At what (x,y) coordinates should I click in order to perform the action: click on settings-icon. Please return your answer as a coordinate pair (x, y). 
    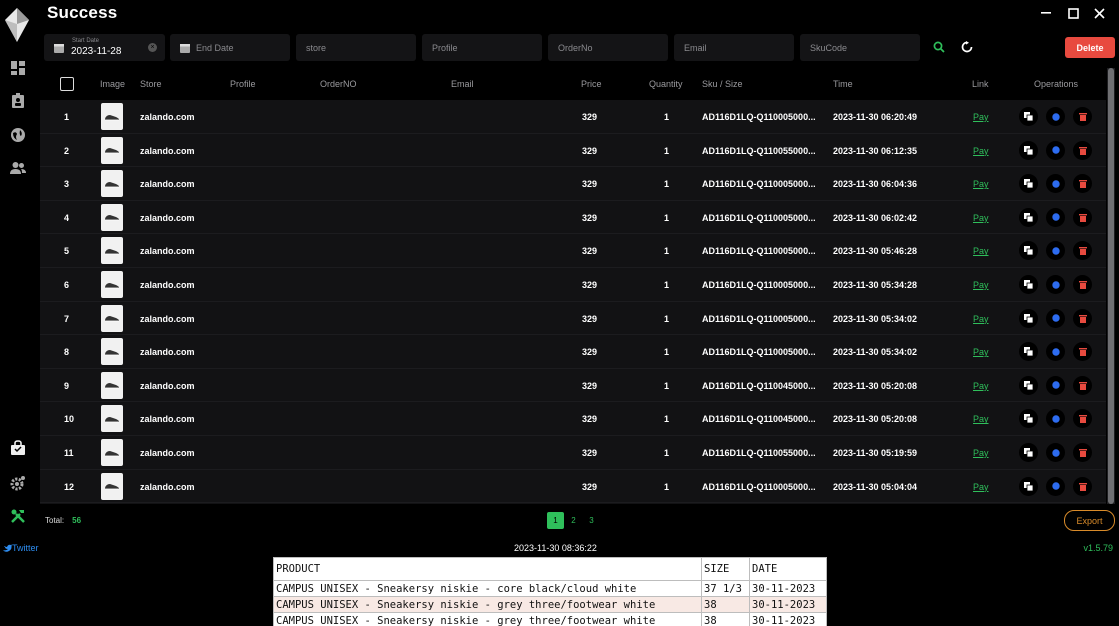
    Looking at the image, I should click on (17, 482).